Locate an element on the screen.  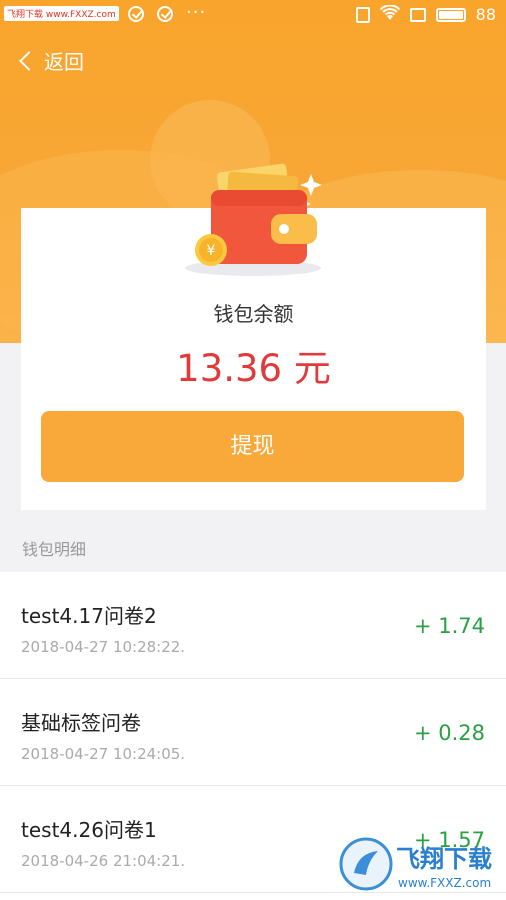
item-date: 2018-04-27 10:28:22. is located at coordinates (103, 647).